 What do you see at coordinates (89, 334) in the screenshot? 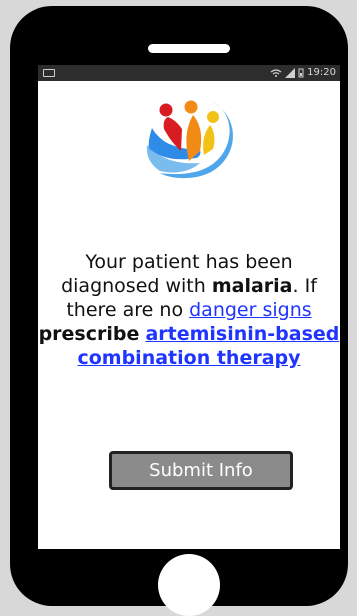
I see `prescribe-text: prescribe` at bounding box center [89, 334].